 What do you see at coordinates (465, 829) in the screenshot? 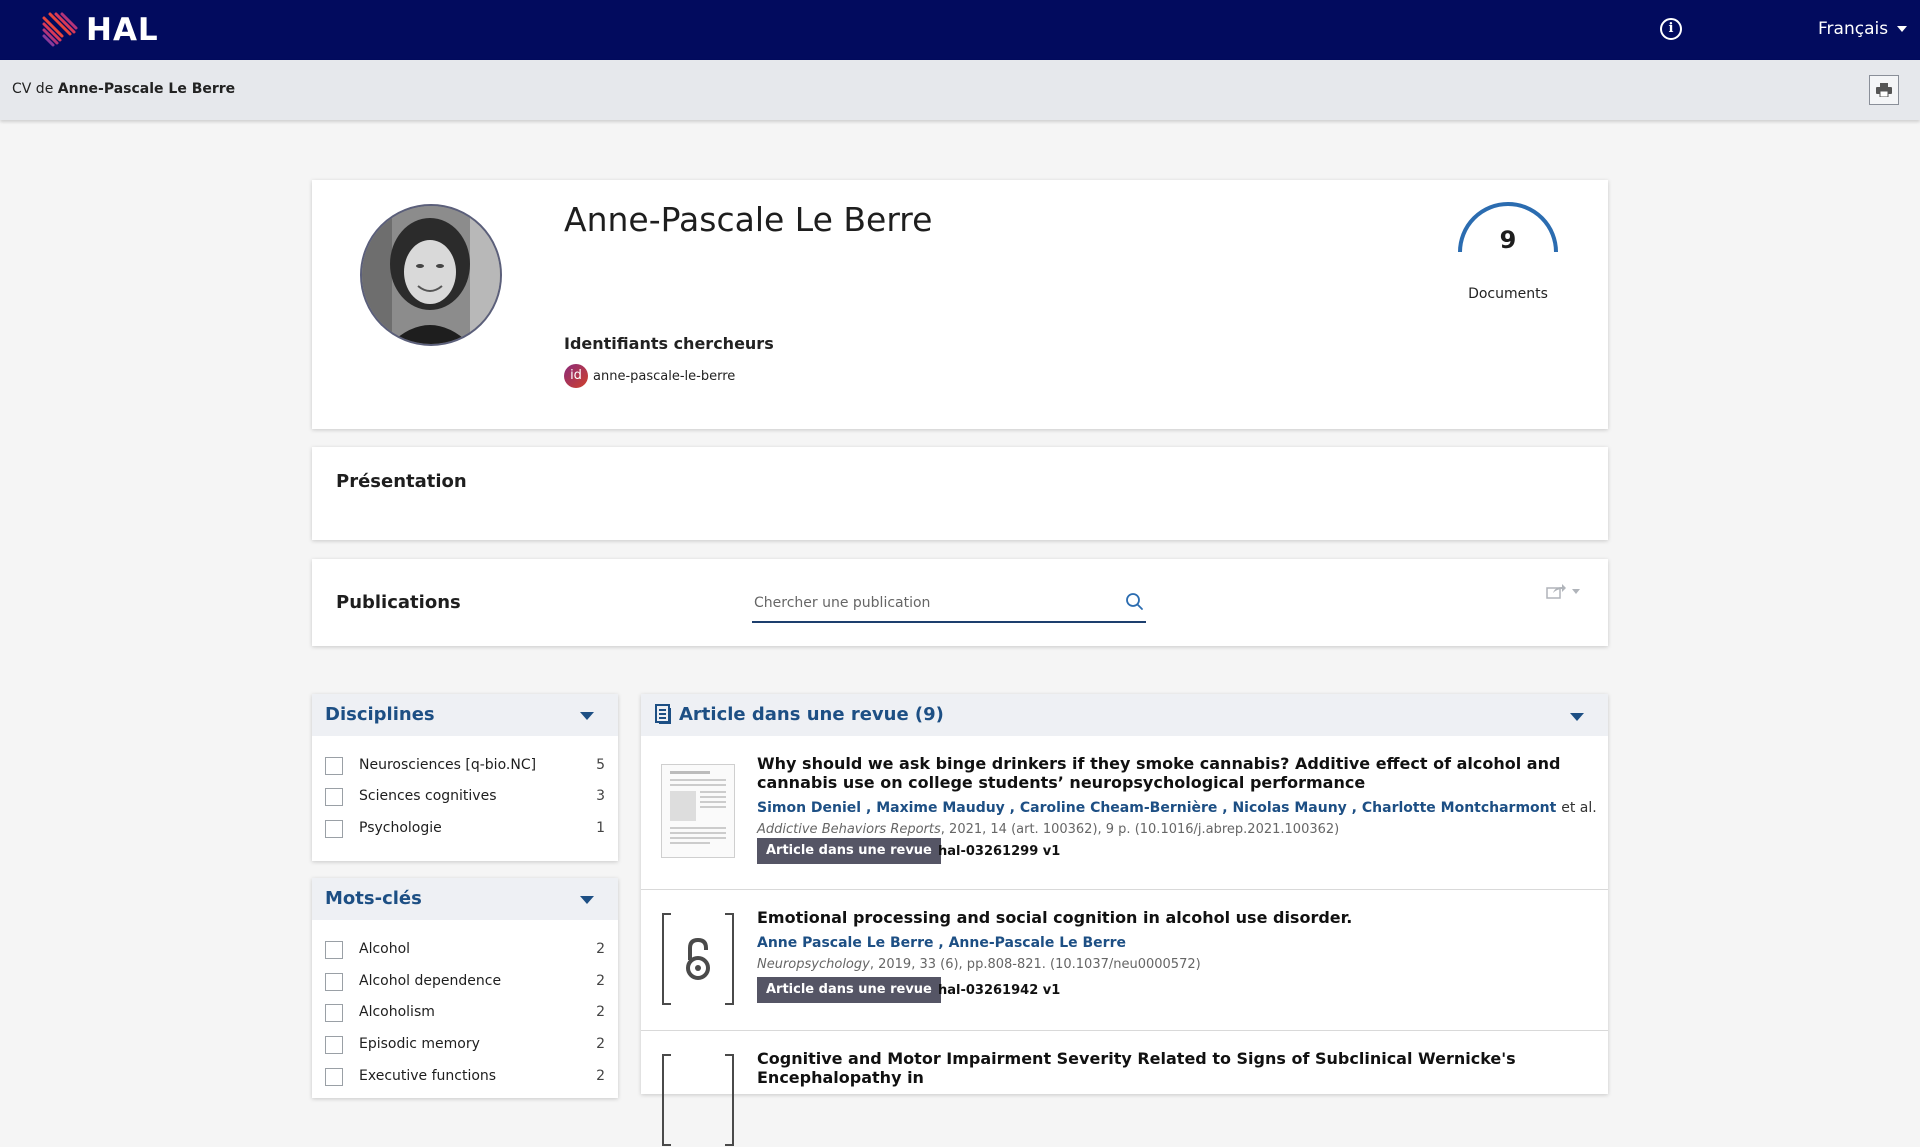
I see `facet-item: Psychologie 1` at bounding box center [465, 829].